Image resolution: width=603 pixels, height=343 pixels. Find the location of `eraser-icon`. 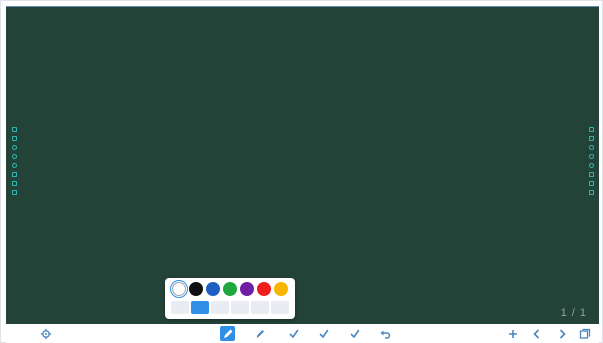

eraser-icon is located at coordinates (294, 334).